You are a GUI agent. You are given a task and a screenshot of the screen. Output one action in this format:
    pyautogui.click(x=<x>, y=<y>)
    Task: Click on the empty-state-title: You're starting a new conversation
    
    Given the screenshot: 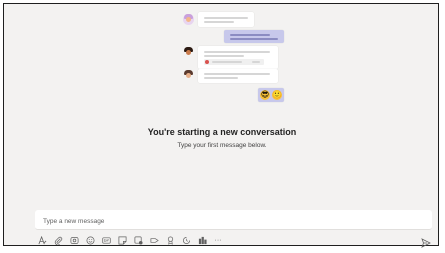 What is the action you would take?
    pyautogui.click(x=222, y=132)
    